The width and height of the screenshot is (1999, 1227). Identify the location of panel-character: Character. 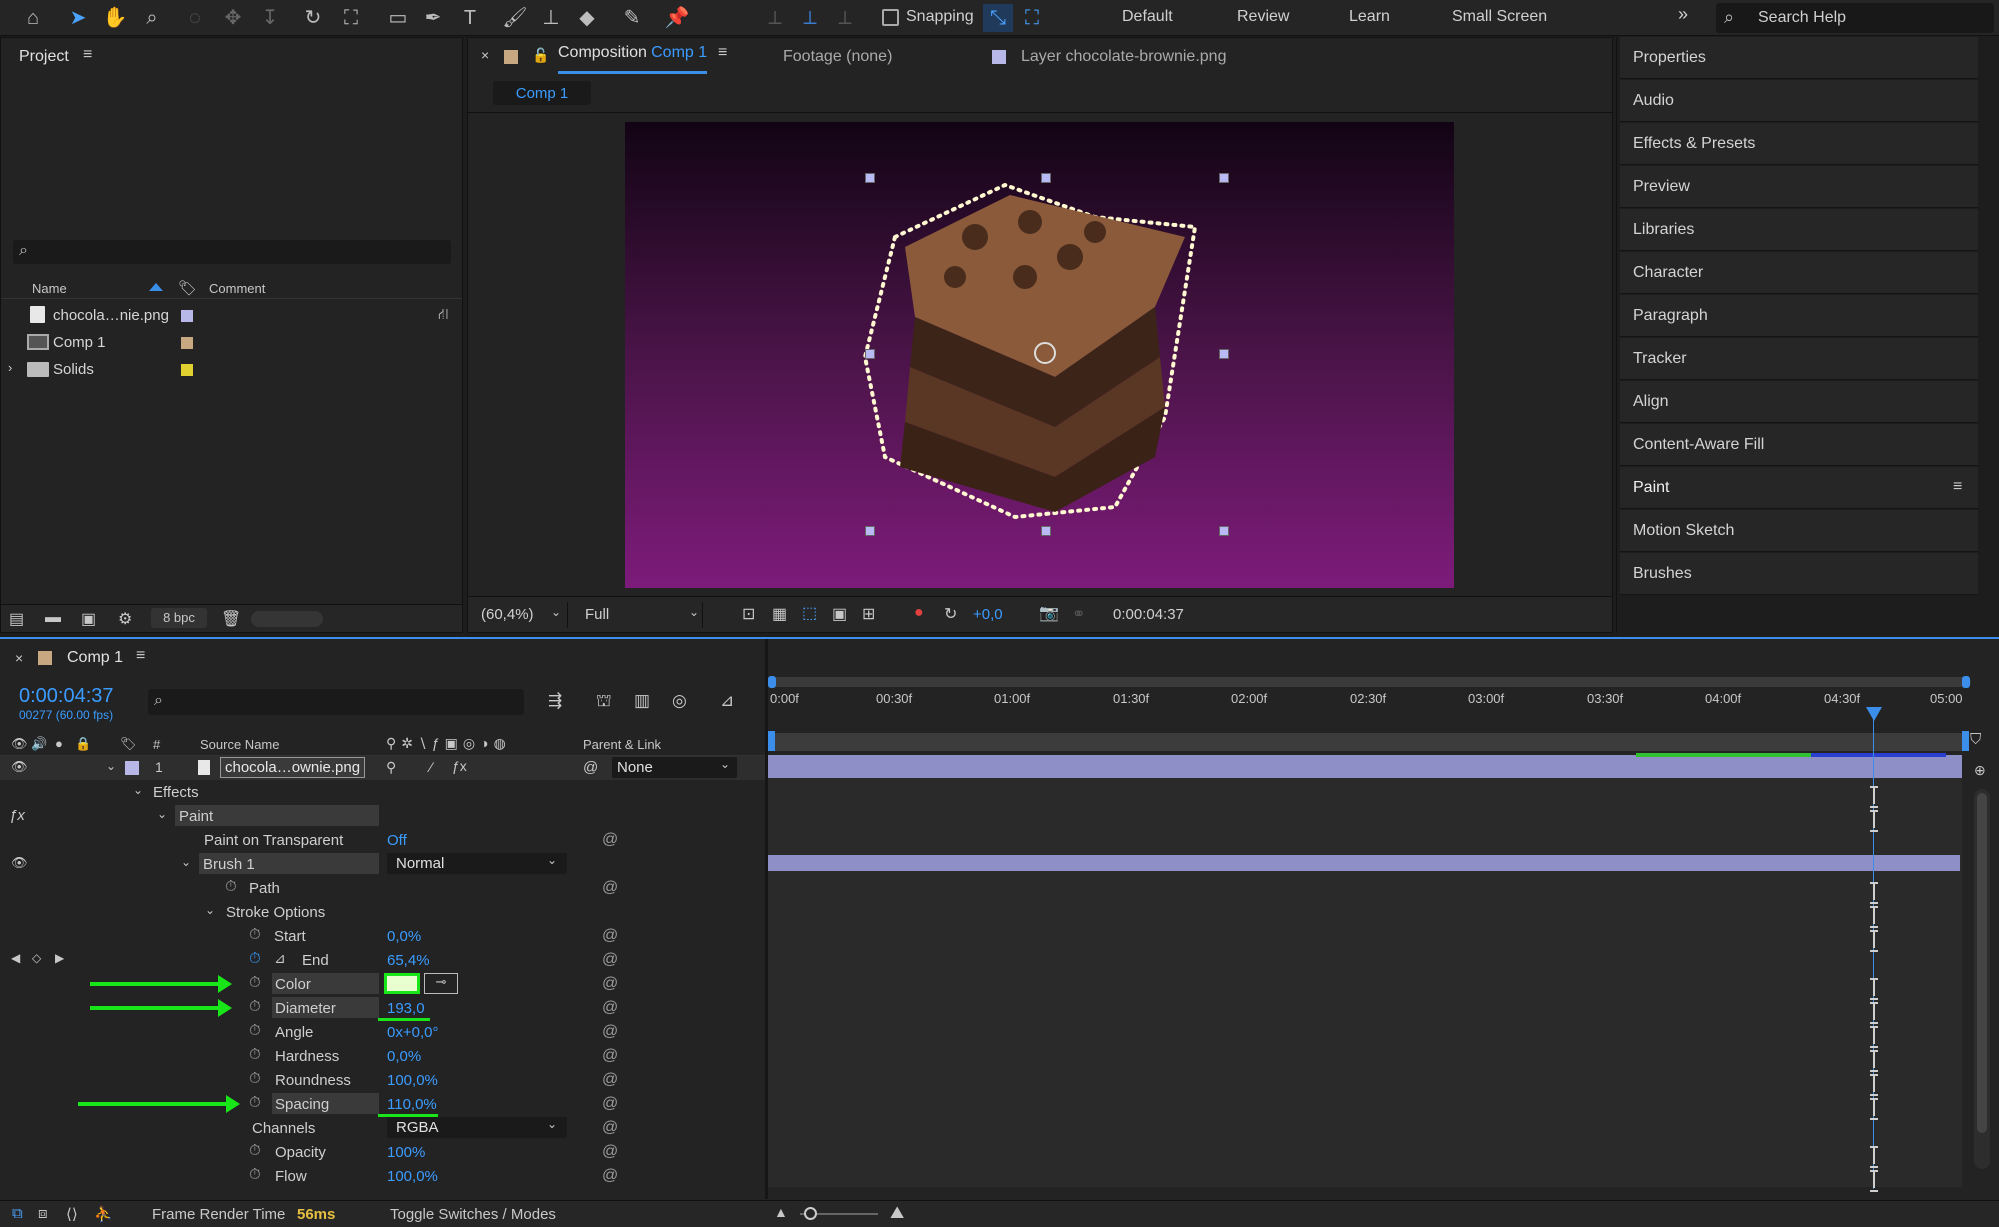
(1799, 273).